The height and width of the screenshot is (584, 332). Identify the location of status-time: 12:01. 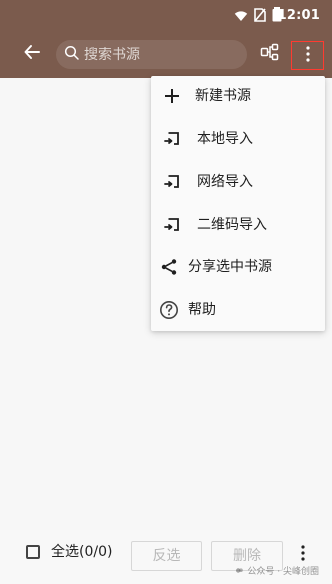
(298, 15).